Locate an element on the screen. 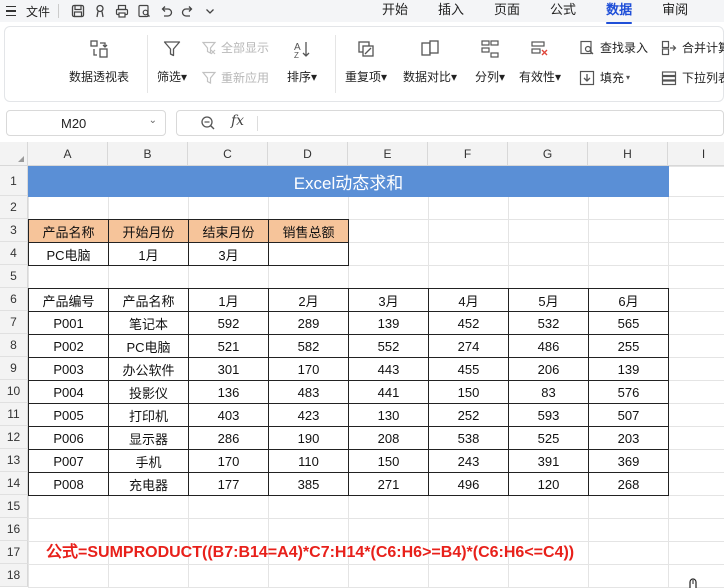  column-header-f: F is located at coordinates (468, 154).